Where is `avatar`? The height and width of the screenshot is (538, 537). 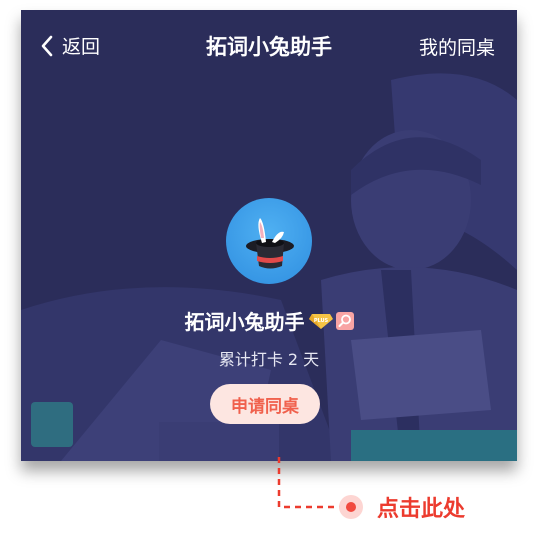 avatar is located at coordinates (269, 241).